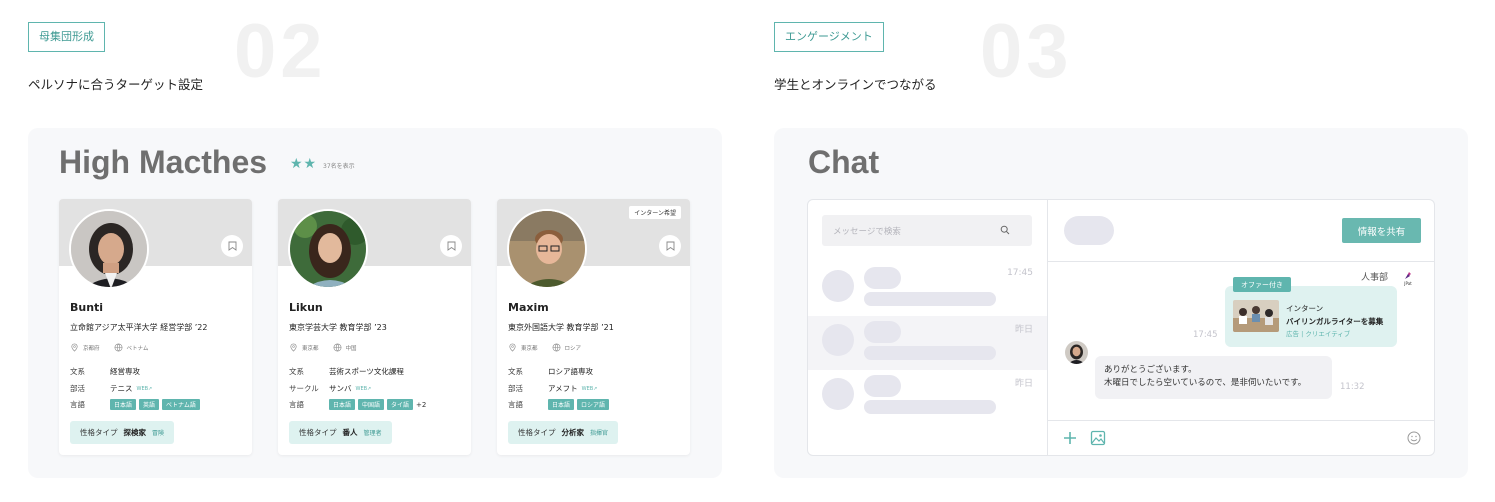 This screenshot has width=1495, height=502. Describe the element at coordinates (573, 432) in the screenshot. I see `type-value: 分析家` at that location.